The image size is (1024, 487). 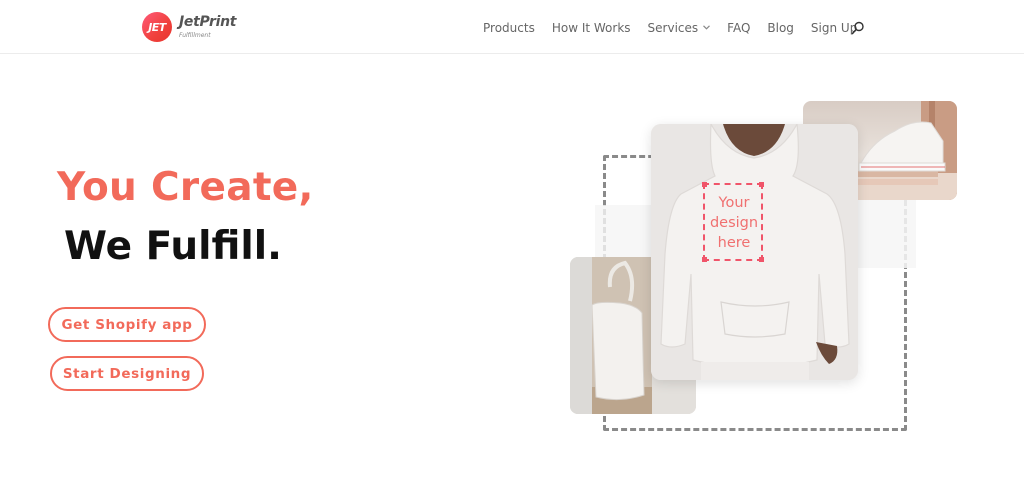 What do you see at coordinates (195, 35) in the screenshot?
I see `brand-tagline: Fulfillment` at bounding box center [195, 35].